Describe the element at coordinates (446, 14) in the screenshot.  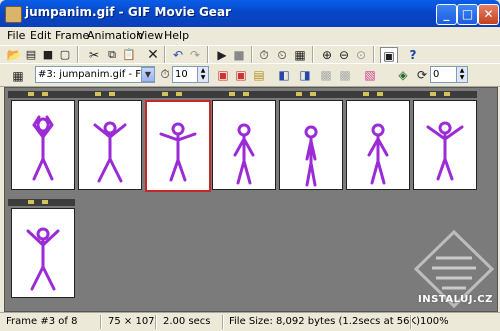
I see `minimize-button: _` at that location.